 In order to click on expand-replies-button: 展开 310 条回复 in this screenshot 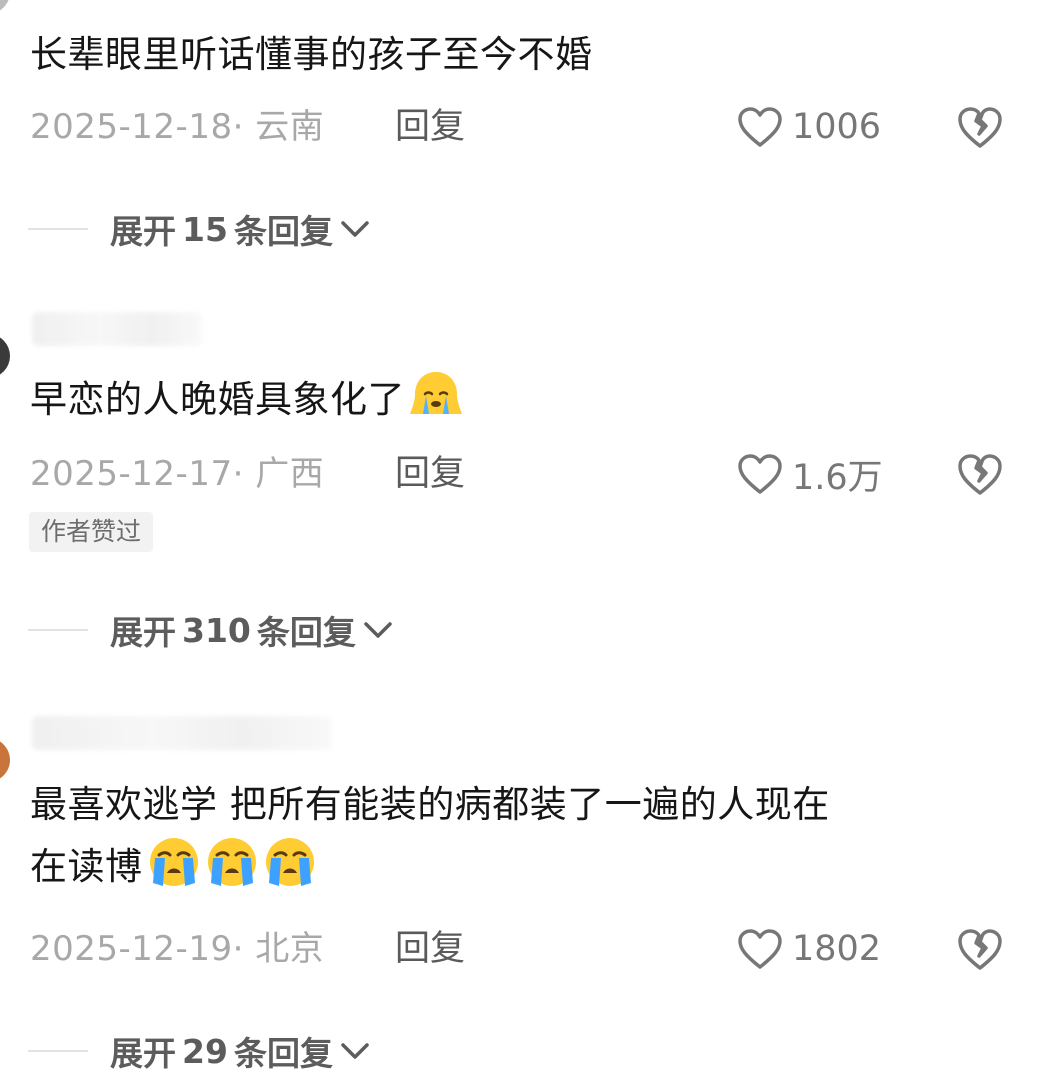, I will do `click(211, 630)`.